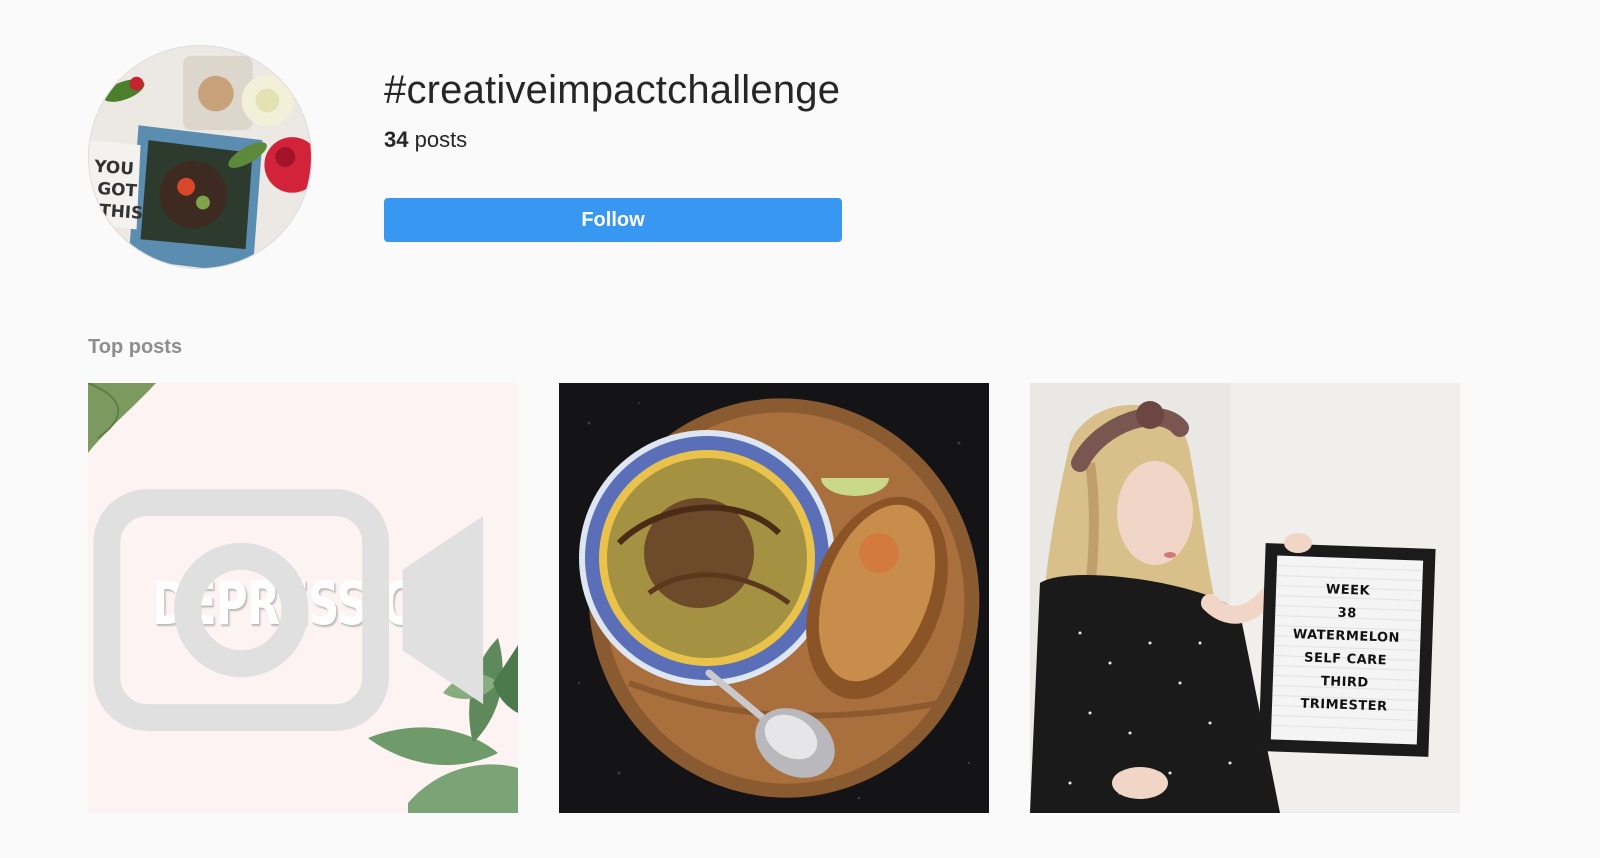 The image size is (1600, 858). I want to click on video-icon, so click(288, 610).